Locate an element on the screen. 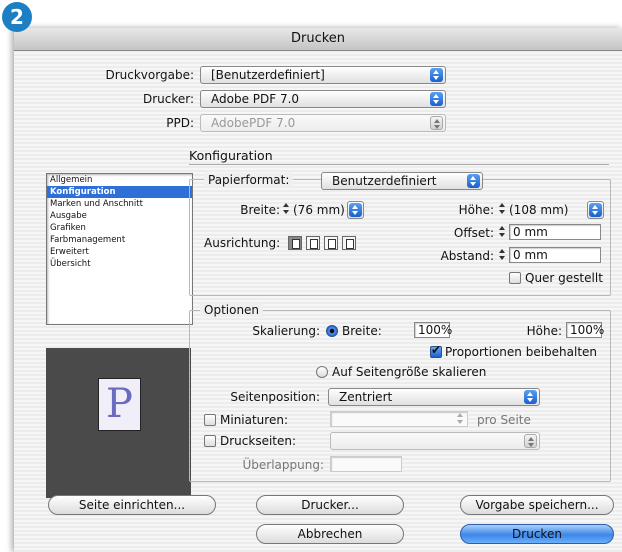 Image resolution: width=622 pixels, height=552 pixels. width-unit-popup is located at coordinates (355, 210).